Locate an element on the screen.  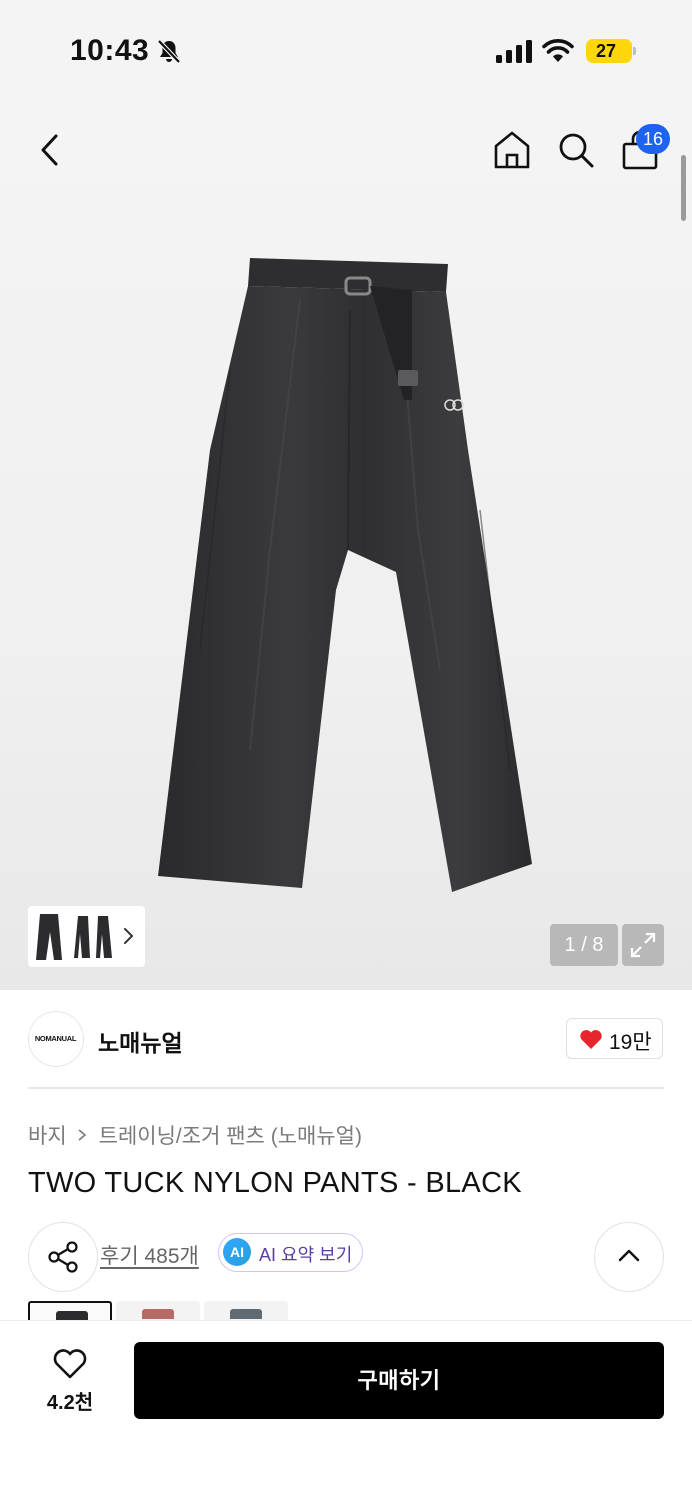
brand-like-count: 19만 is located at coordinates (630, 1042).